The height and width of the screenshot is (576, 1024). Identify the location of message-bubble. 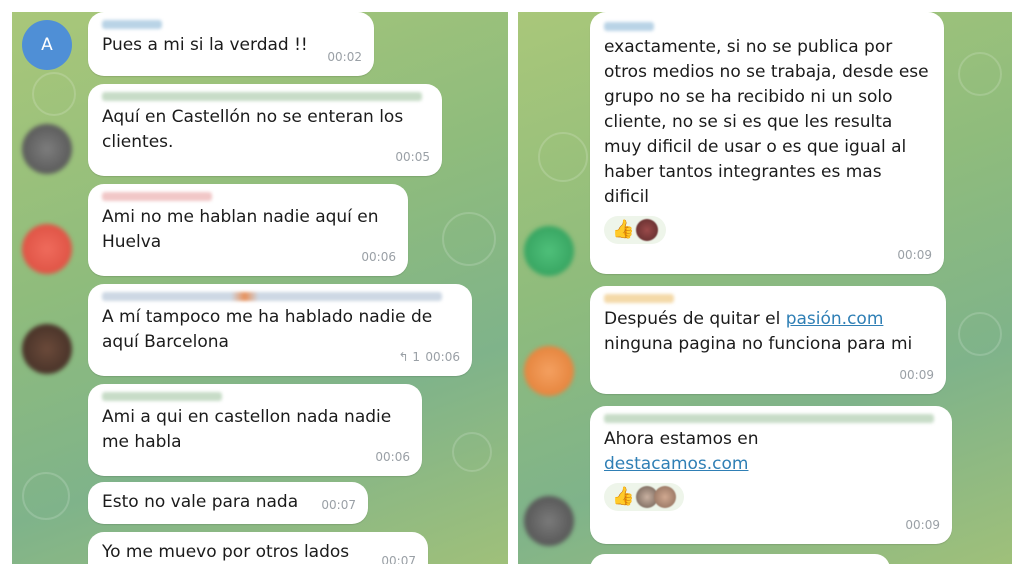
(740, 559).